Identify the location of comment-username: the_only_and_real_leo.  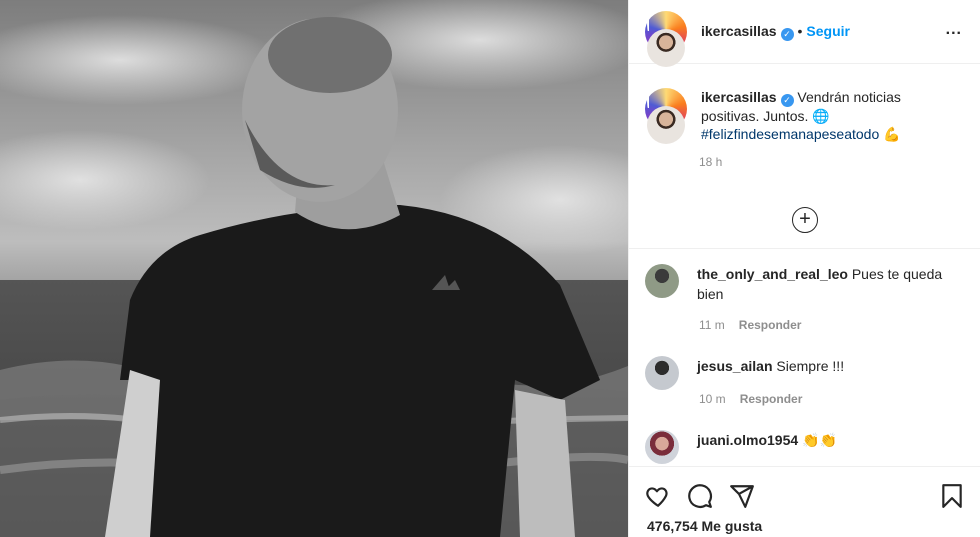
(772, 274).